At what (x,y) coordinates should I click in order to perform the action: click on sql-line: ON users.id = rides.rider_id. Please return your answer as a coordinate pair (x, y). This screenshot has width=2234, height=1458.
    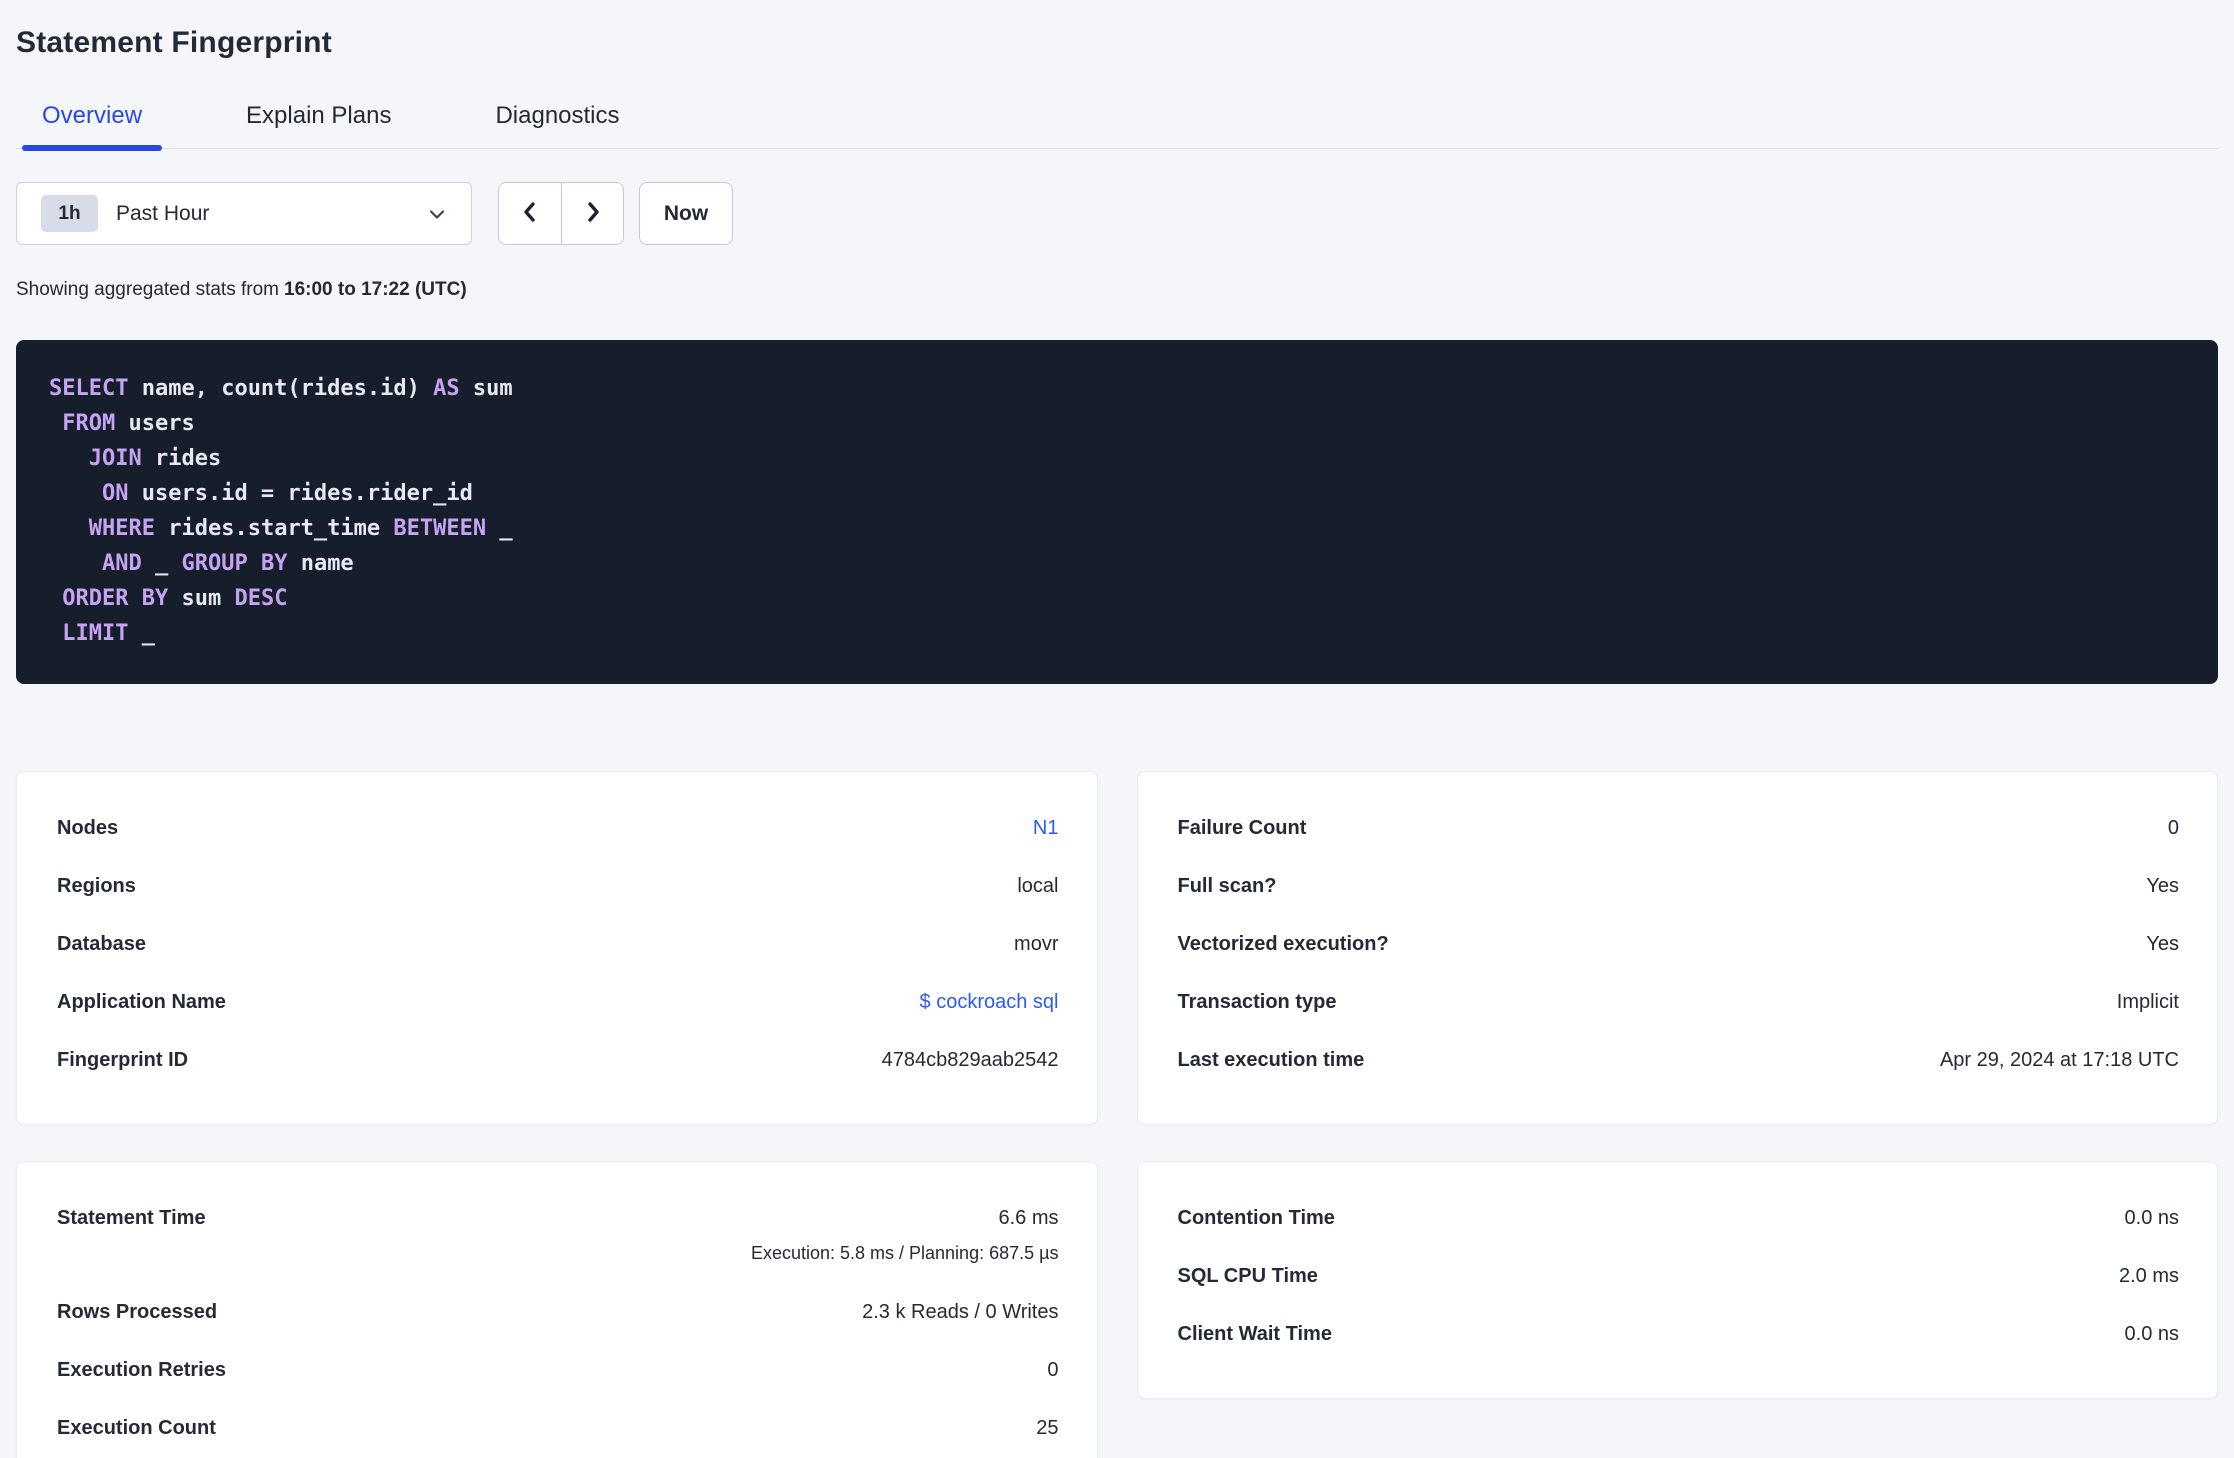
    Looking at the image, I should click on (287, 493).